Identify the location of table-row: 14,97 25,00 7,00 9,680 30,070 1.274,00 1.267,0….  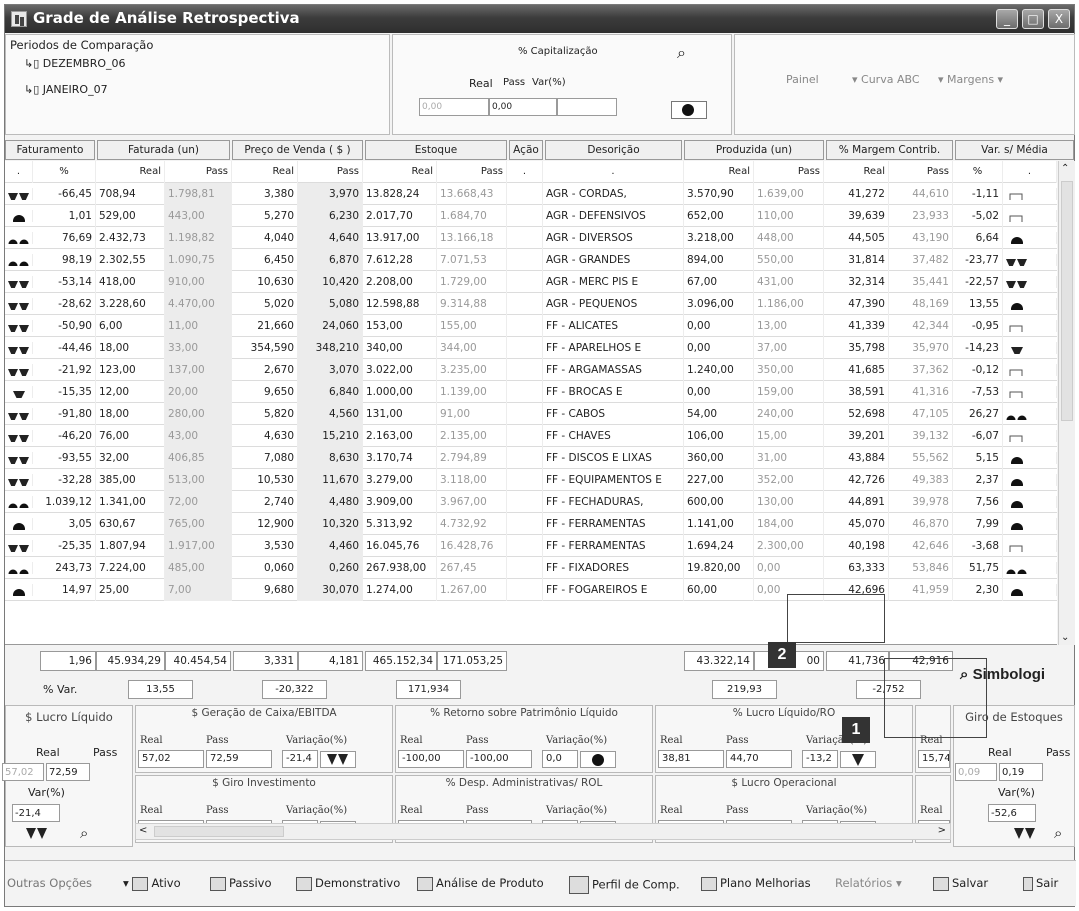
(531, 590).